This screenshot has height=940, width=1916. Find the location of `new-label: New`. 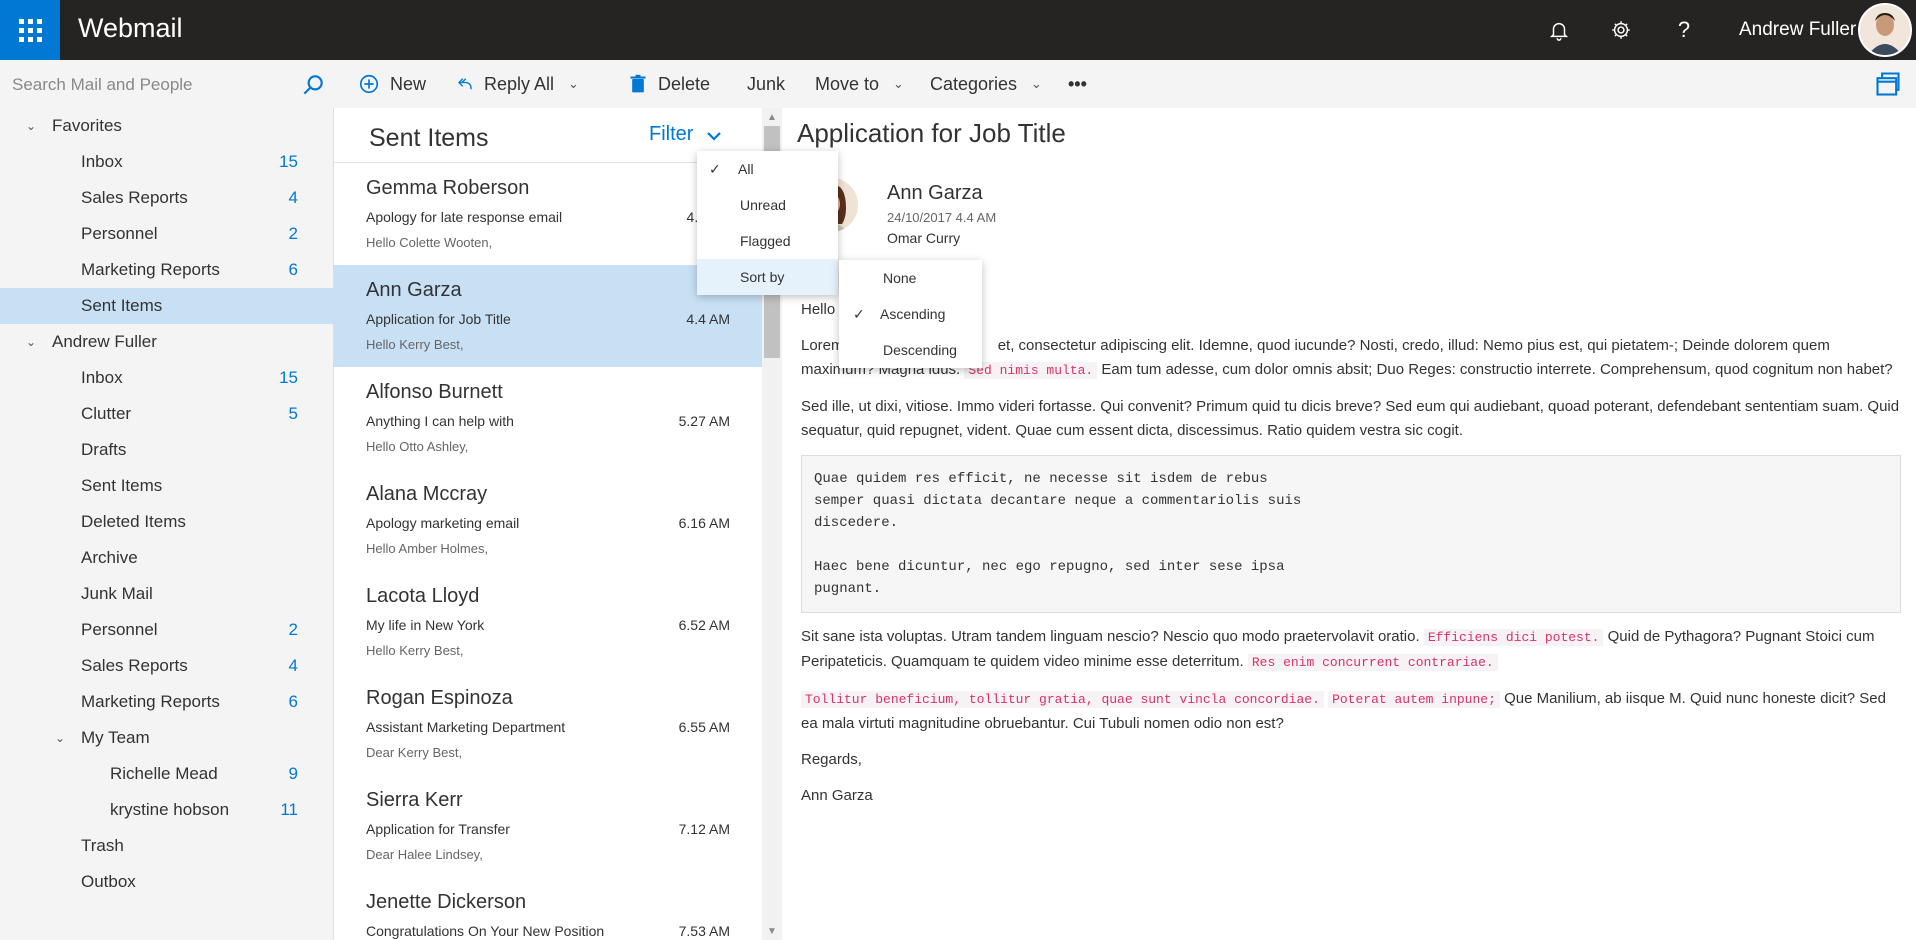

new-label: New is located at coordinates (408, 83).